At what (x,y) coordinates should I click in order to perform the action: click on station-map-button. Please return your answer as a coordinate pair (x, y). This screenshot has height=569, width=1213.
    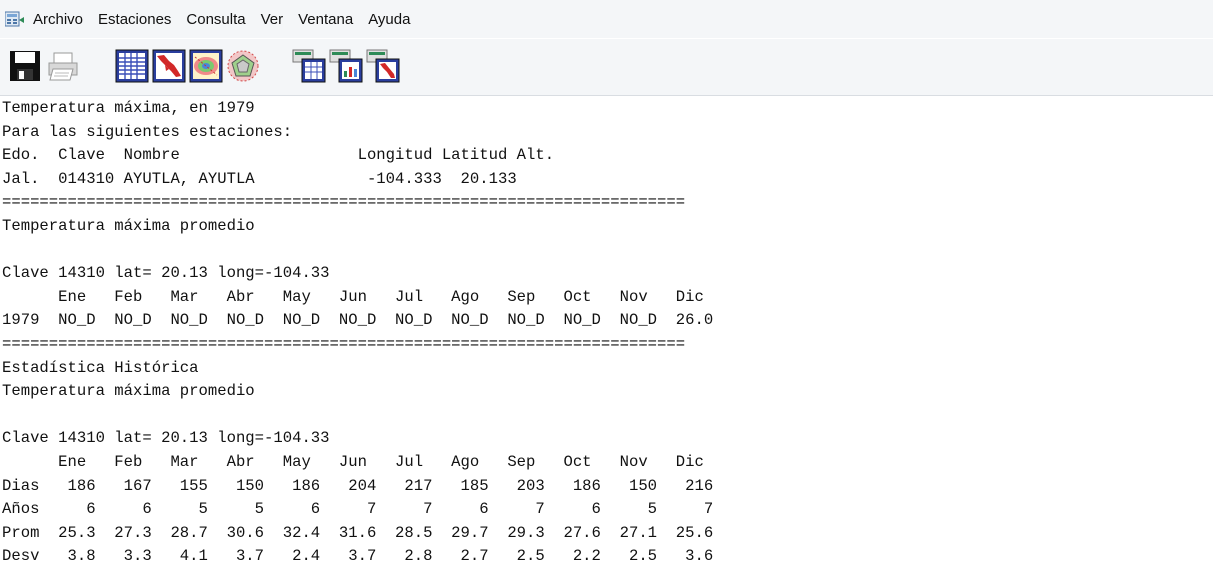
    Looking at the image, I should click on (383, 66).